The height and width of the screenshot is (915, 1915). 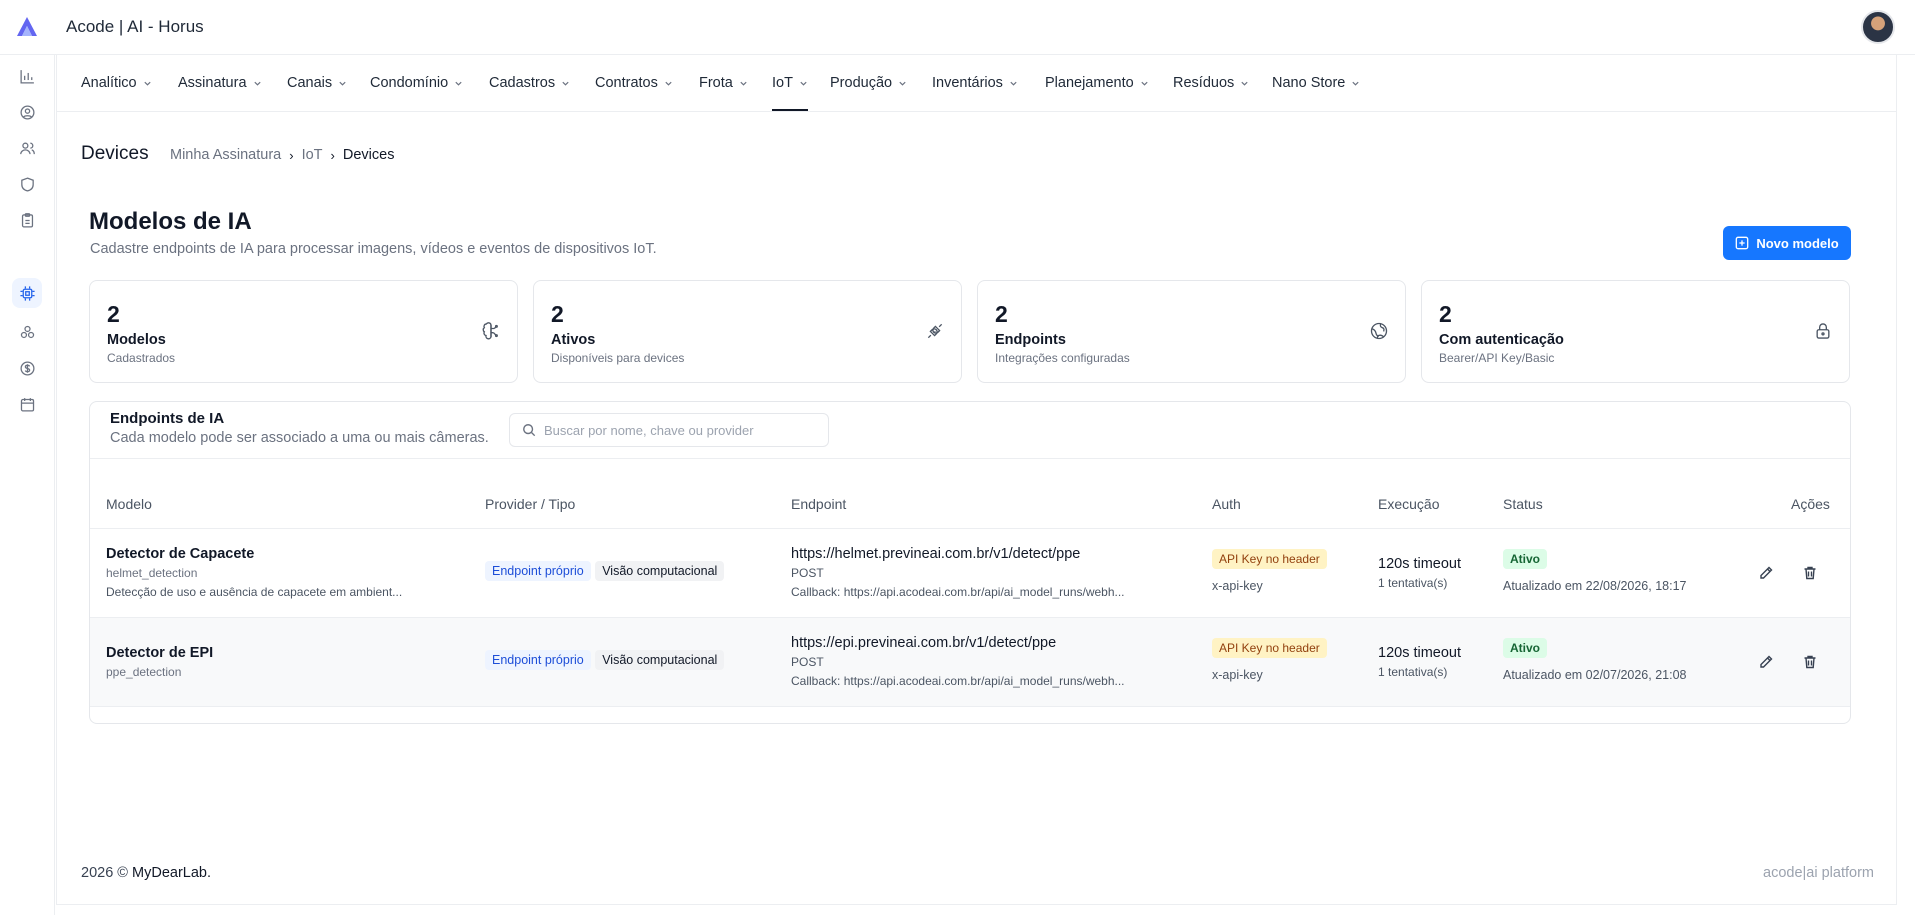 I want to click on stat-card-ativos: 2 Ativos Disponíveis para devices, so click(x=747, y=331).